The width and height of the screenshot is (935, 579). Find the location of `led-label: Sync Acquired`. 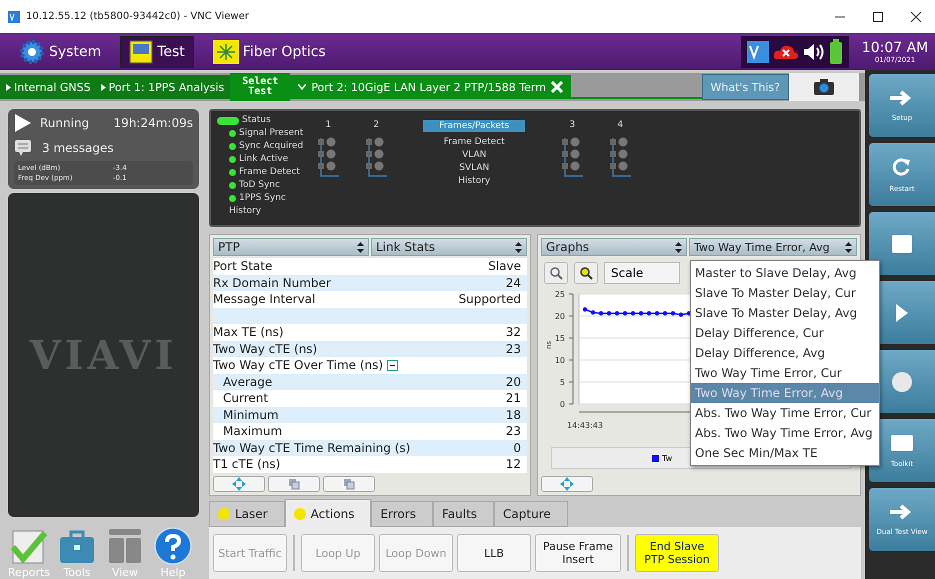

led-label: Sync Acquired is located at coordinates (271, 146).